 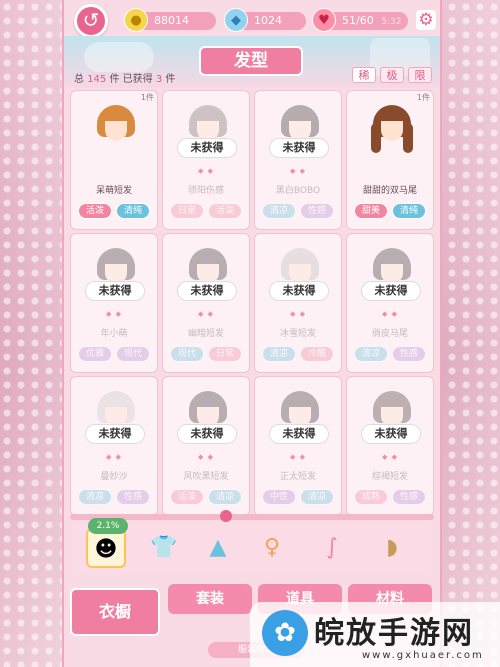 What do you see at coordinates (115, 612) in the screenshot?
I see `wardrobe-button: 衣橱` at bounding box center [115, 612].